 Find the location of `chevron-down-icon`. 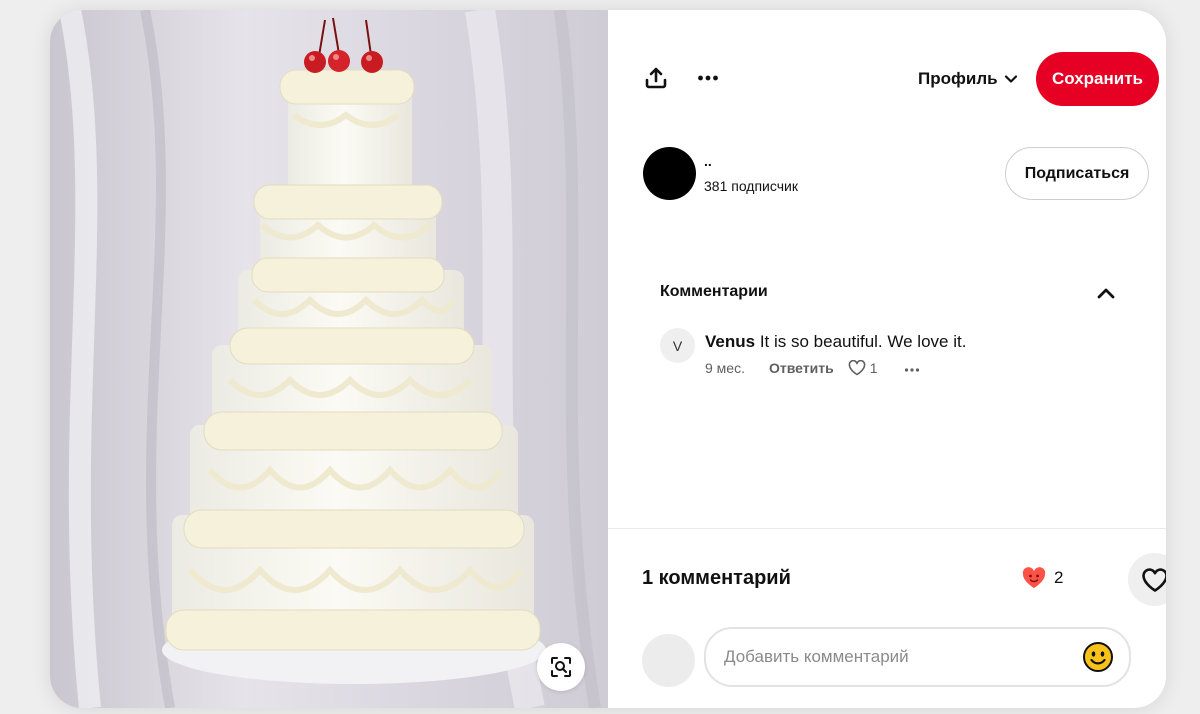

chevron-down-icon is located at coordinates (1010, 79).